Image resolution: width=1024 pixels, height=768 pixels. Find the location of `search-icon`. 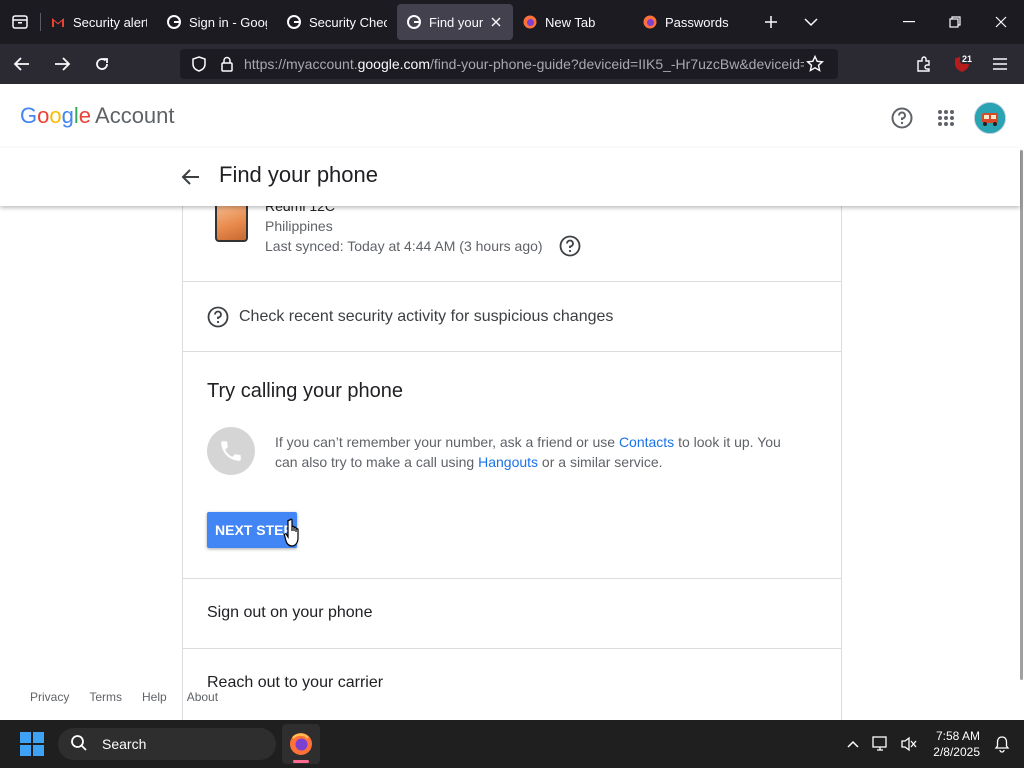

search-icon is located at coordinates (80, 744).